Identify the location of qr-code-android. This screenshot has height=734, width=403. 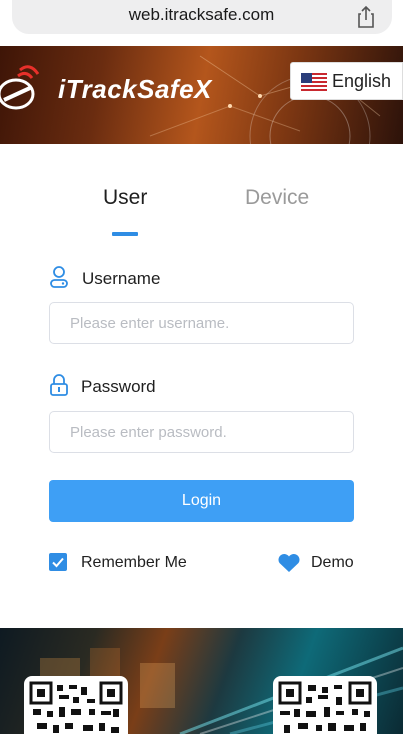
(76, 705).